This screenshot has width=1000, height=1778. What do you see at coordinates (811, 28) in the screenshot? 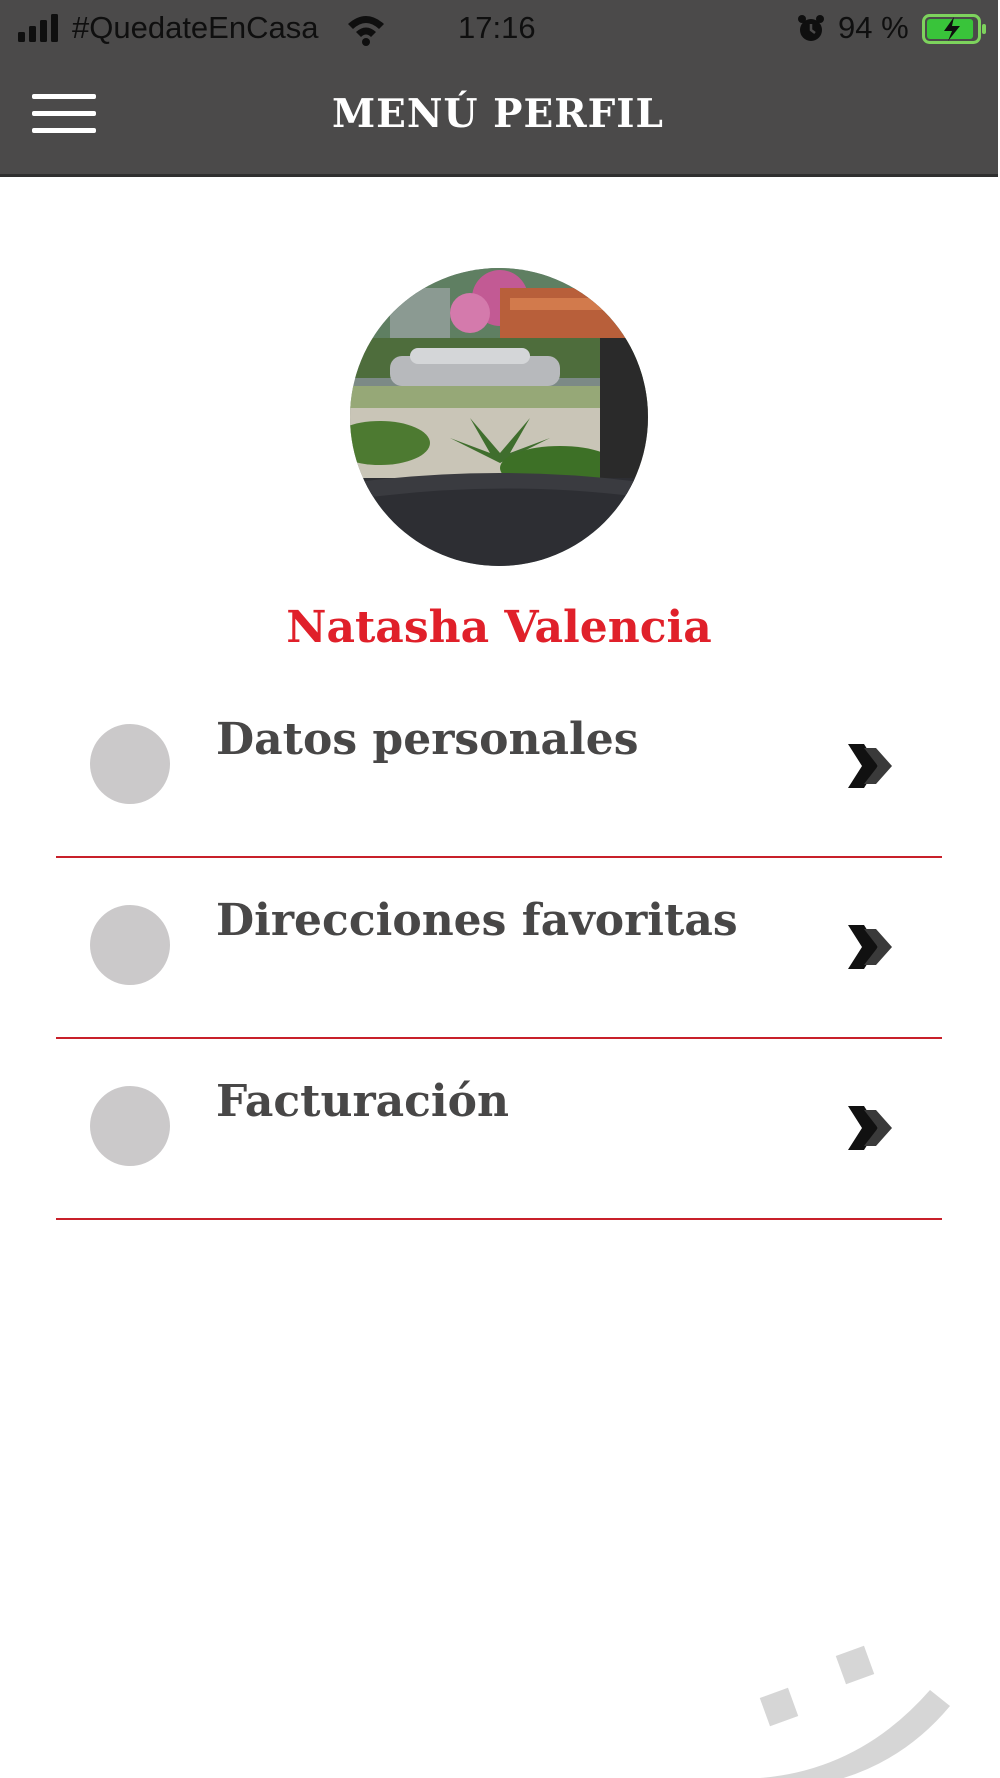
I see `alarm-icon` at bounding box center [811, 28].